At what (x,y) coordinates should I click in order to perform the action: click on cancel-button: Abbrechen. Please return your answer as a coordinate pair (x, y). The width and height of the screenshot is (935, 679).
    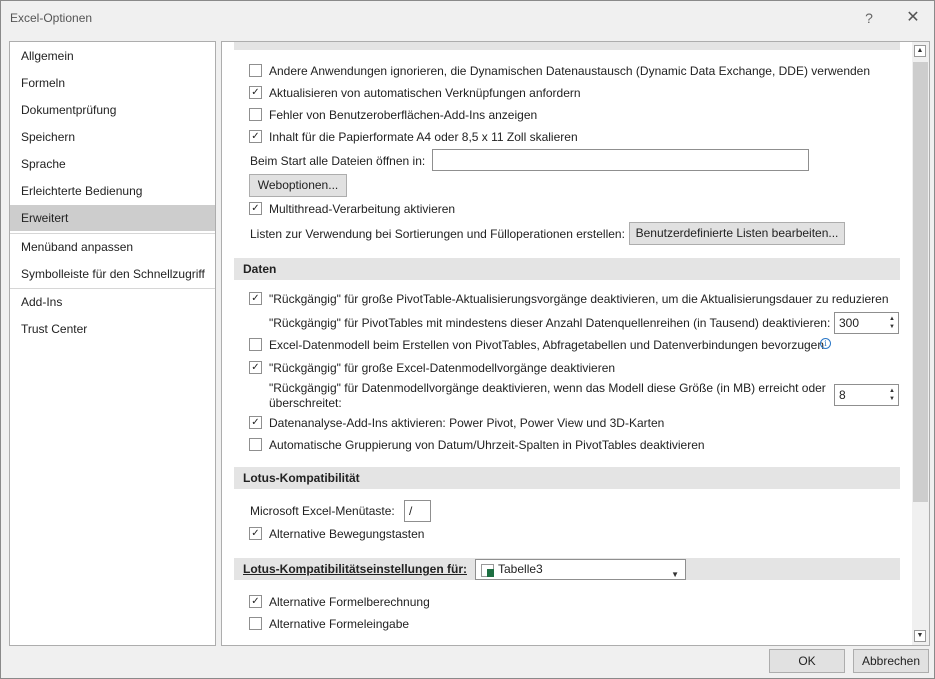
    Looking at the image, I should click on (891, 661).